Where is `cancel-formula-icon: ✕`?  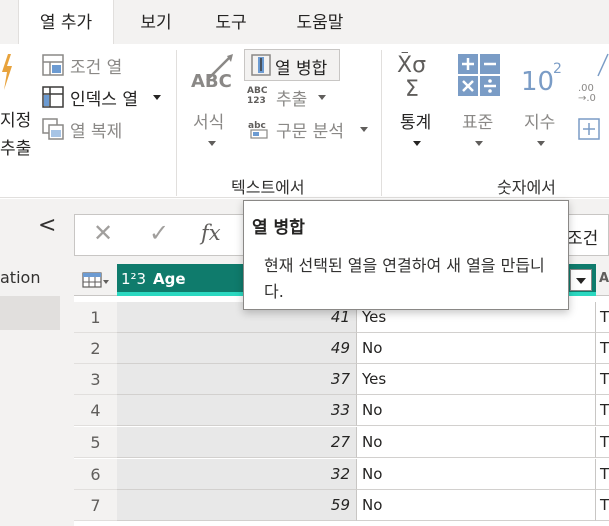 cancel-formula-icon: ✕ is located at coordinates (103, 233).